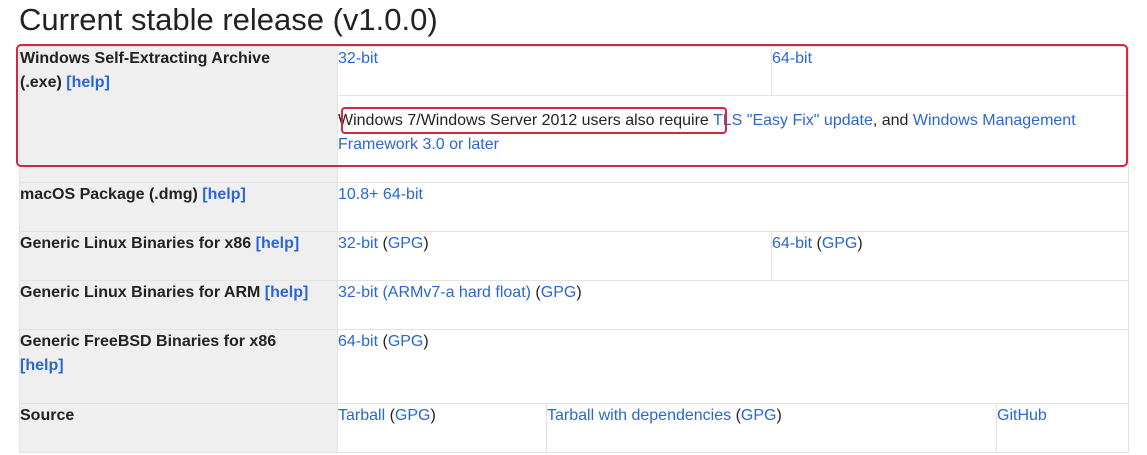 This screenshot has width=1147, height=455. What do you see at coordinates (287, 292) in the screenshot?
I see `help-link-linux-arm: [help]` at bounding box center [287, 292].